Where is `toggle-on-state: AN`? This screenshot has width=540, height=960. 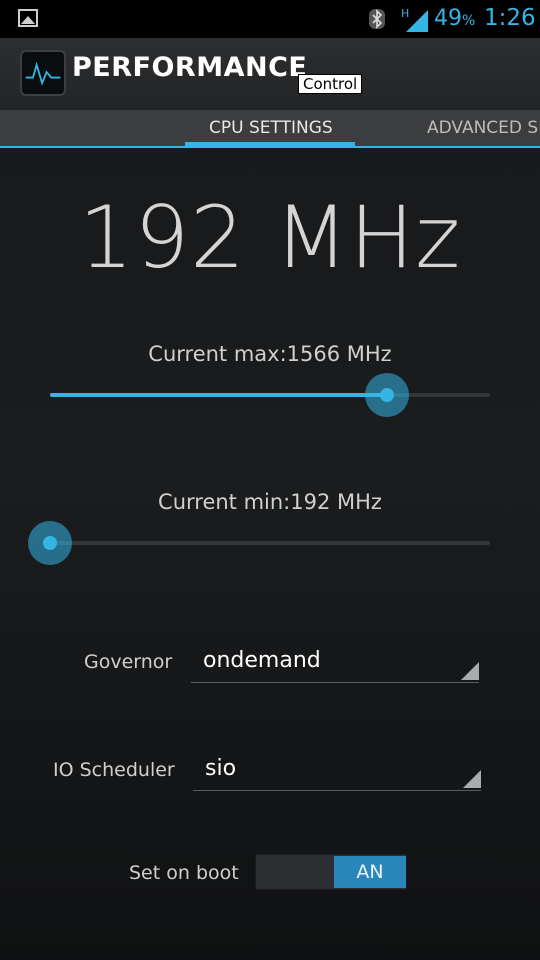
toggle-on-state: AN is located at coordinates (370, 872).